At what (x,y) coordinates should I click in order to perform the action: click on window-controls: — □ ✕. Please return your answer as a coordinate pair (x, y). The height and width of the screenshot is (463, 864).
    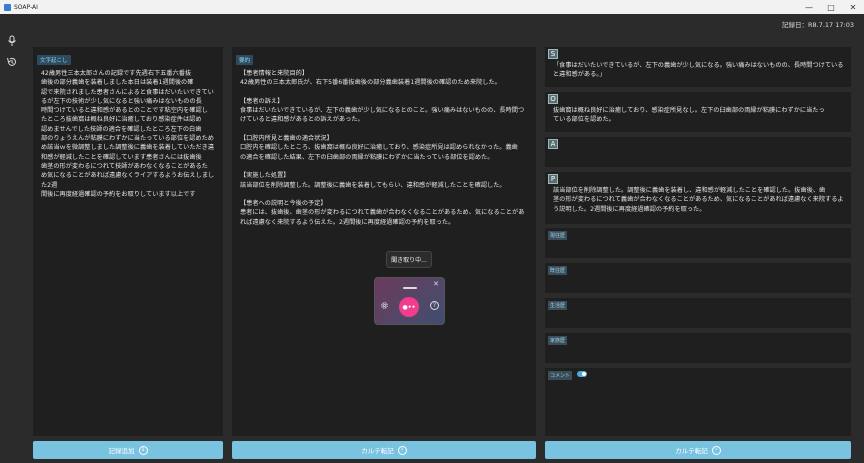
    Looking at the image, I should click on (831, 7).